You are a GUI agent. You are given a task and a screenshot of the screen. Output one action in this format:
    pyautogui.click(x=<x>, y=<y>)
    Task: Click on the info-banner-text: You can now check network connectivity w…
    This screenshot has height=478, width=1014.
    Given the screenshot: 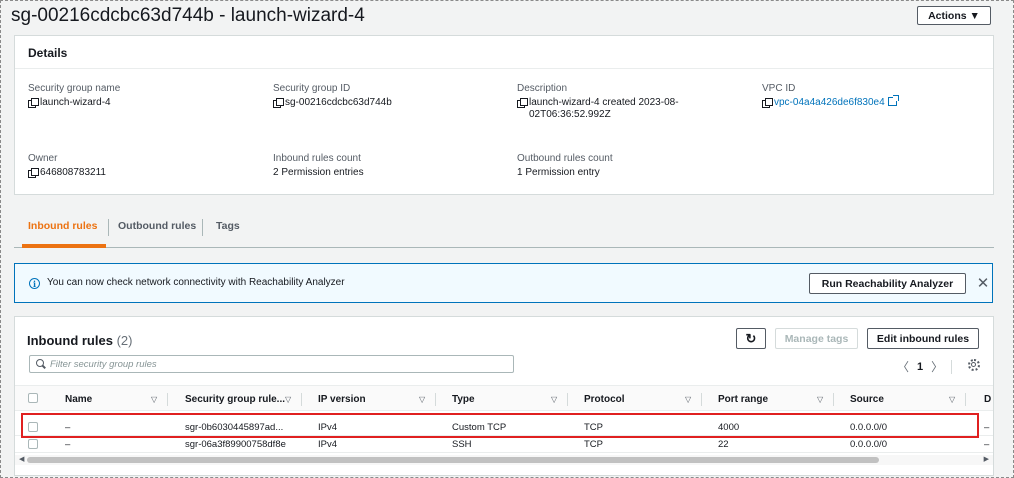 What is the action you would take?
    pyautogui.click(x=196, y=282)
    